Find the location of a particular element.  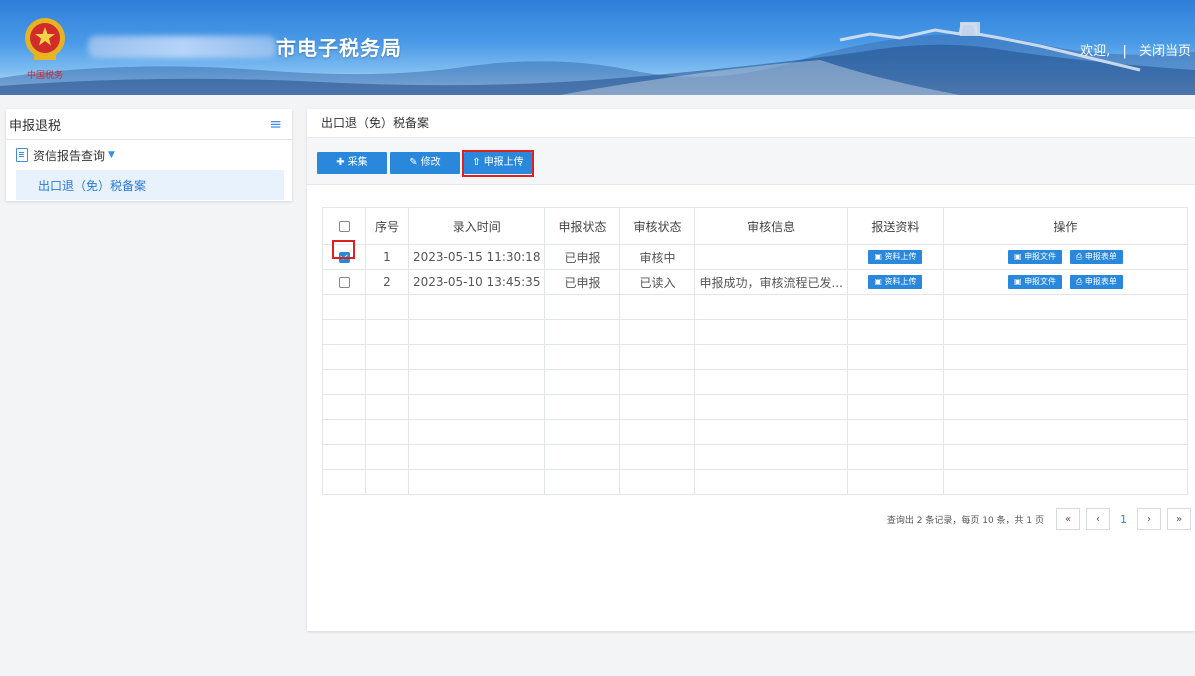

sidebar-group-label: 资信报告查询 is located at coordinates (69, 155).